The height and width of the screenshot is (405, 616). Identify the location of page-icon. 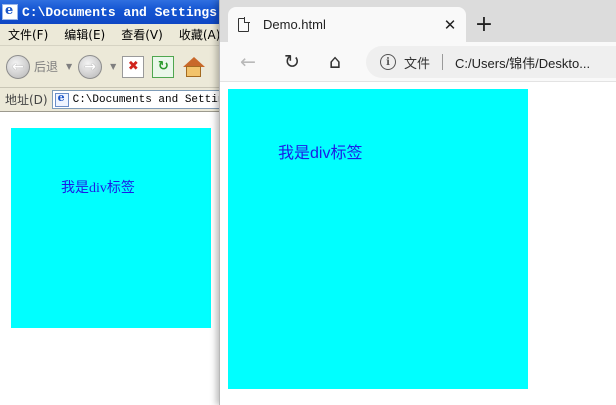
(61, 99).